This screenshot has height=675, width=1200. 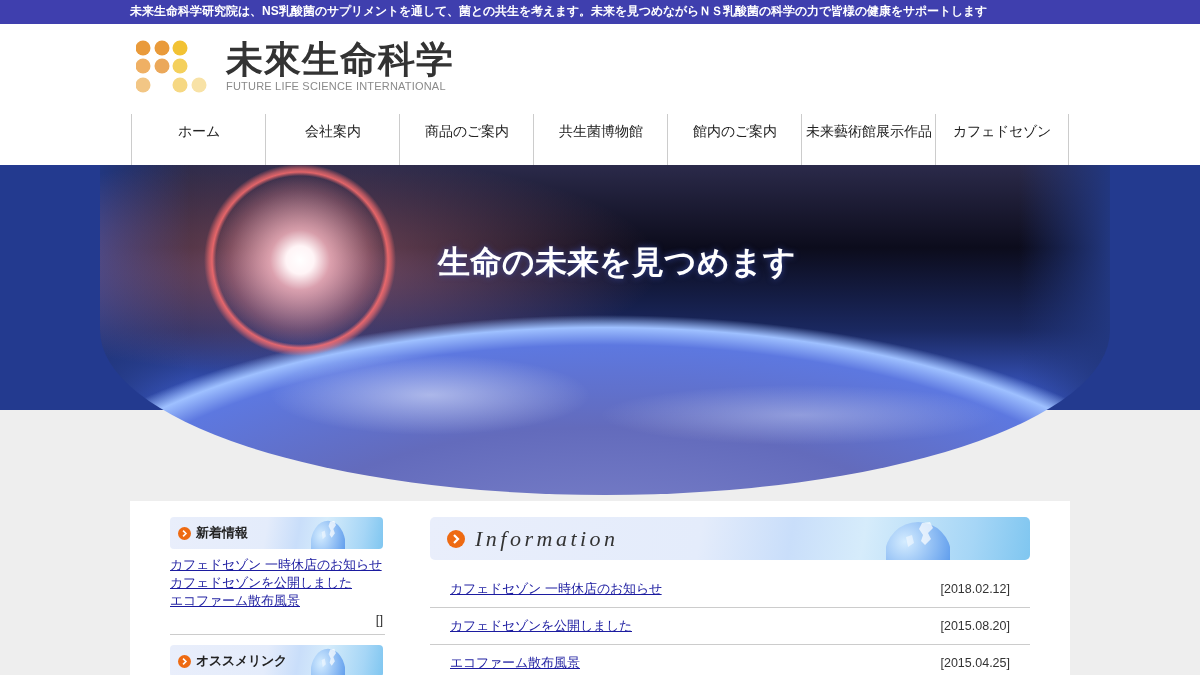 What do you see at coordinates (541, 626) in the screenshot?
I see `info-link: カフェドセゾンを公開しました` at bounding box center [541, 626].